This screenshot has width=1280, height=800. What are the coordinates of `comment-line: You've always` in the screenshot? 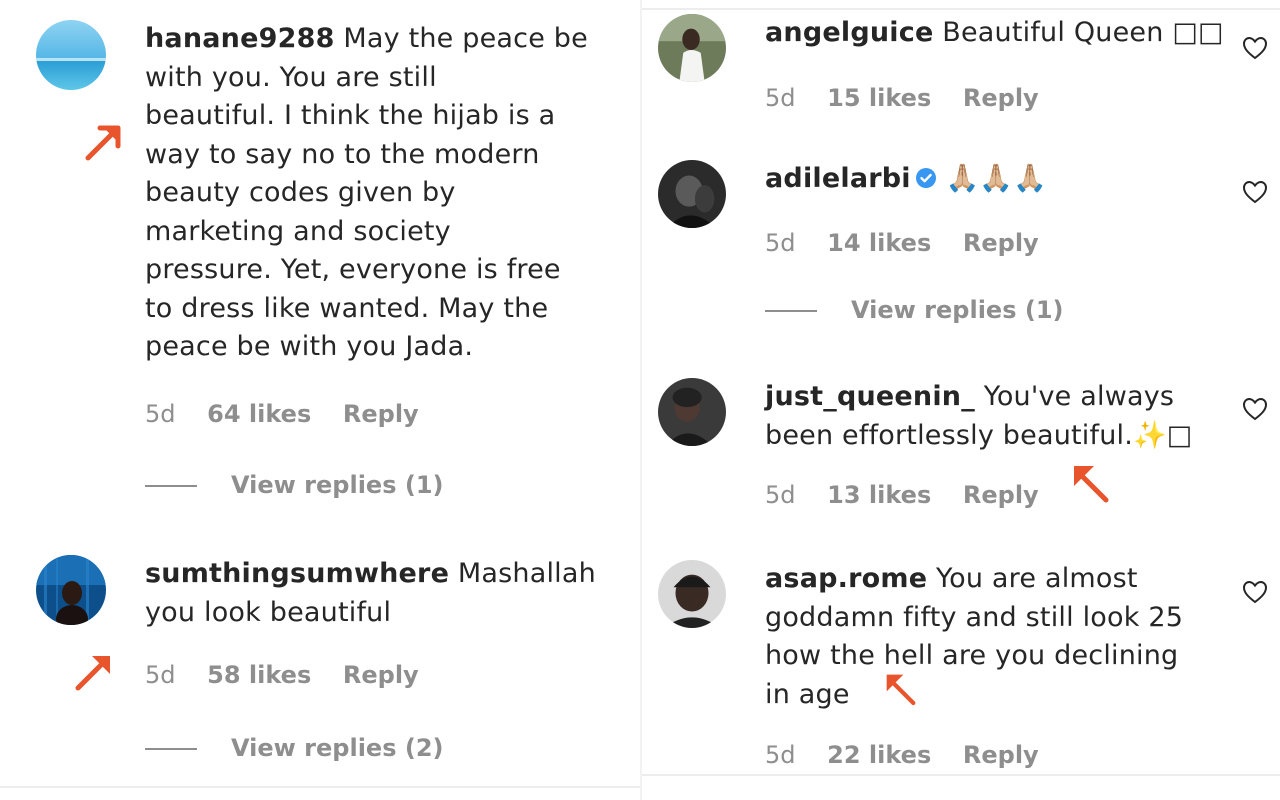 It's located at (1079, 396).